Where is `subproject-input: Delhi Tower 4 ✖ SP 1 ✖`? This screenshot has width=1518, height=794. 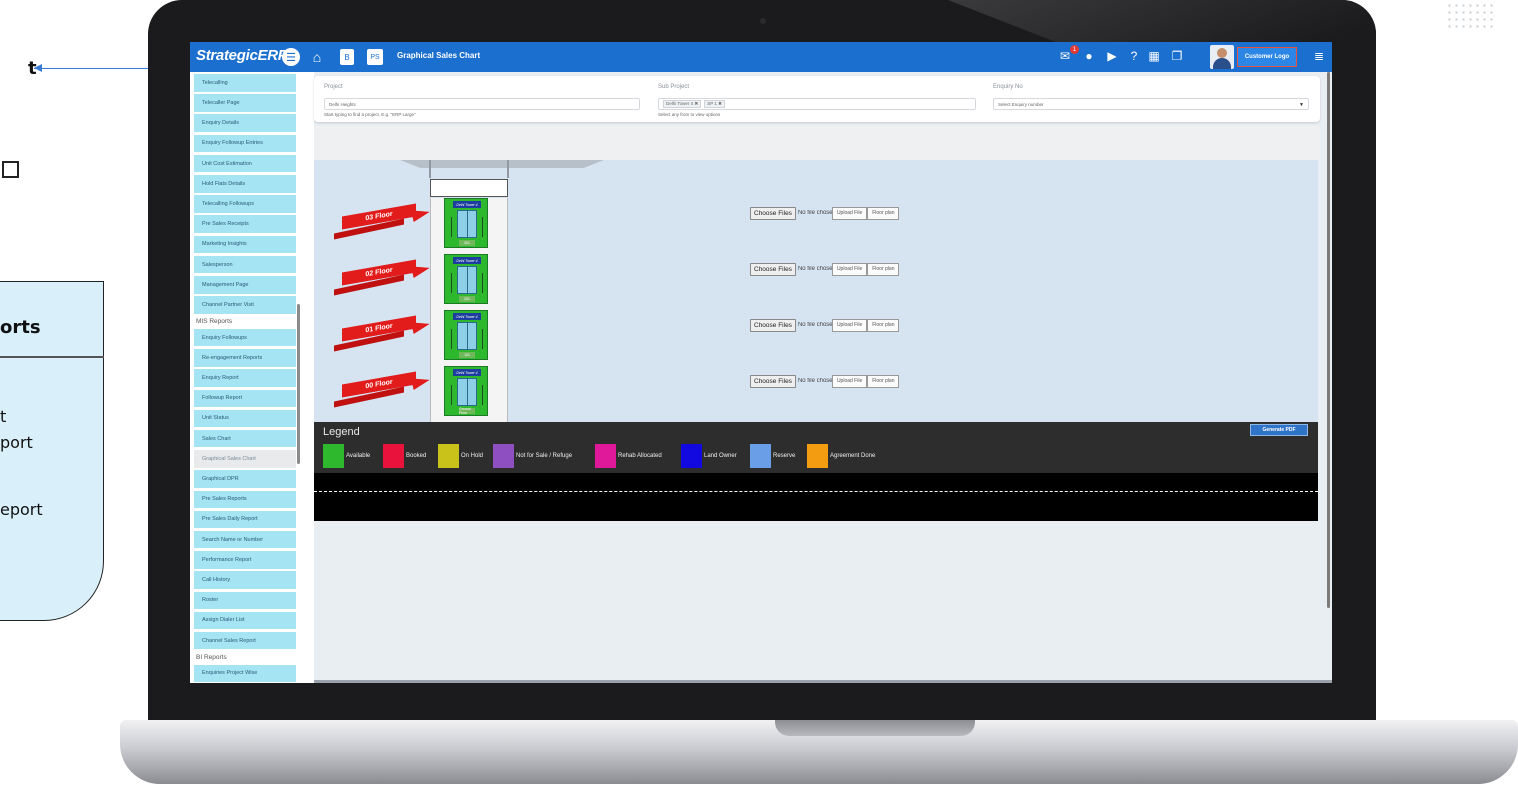 subproject-input: Delhi Tower 4 ✖ SP 1 ✖ is located at coordinates (817, 104).